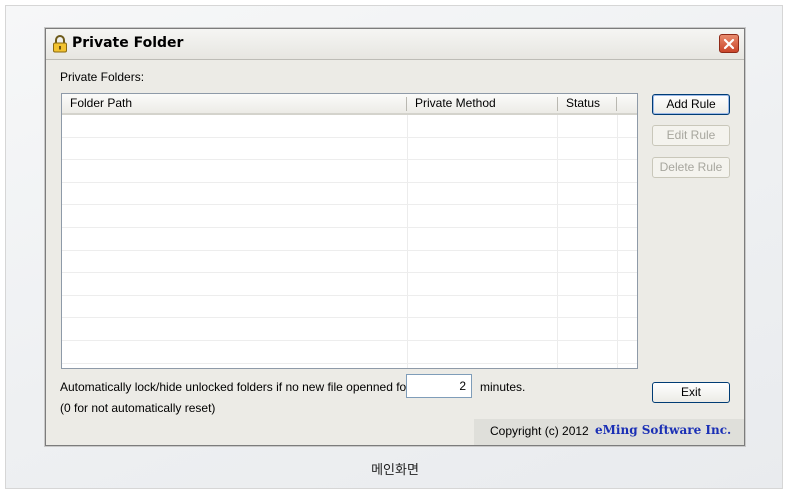 The width and height of the screenshot is (790, 495). I want to click on edit-rule-button: Edit Rule, so click(691, 135).